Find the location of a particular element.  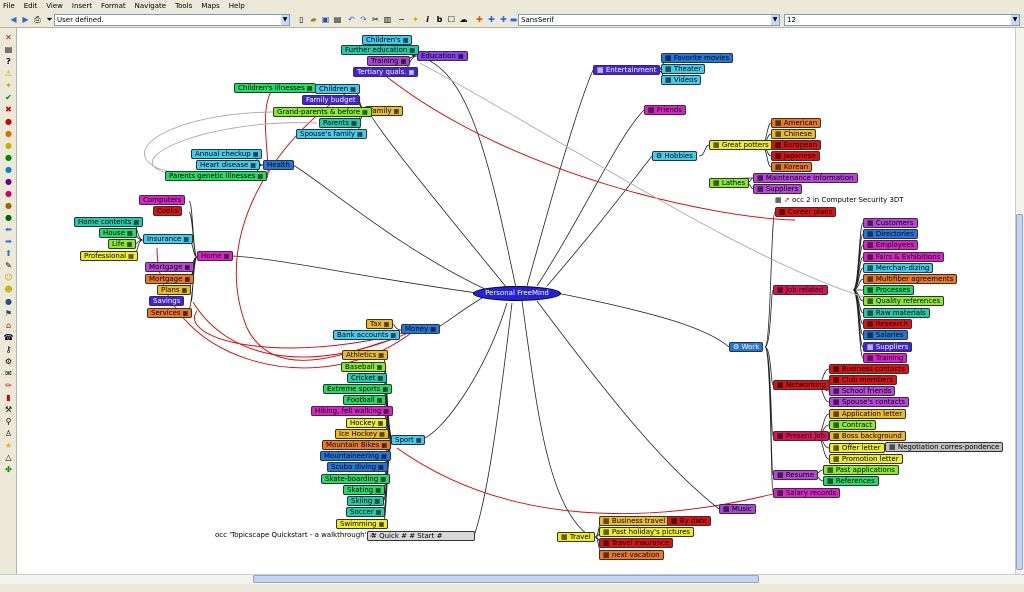

smiley-icon: ☺ is located at coordinates (8, 277).